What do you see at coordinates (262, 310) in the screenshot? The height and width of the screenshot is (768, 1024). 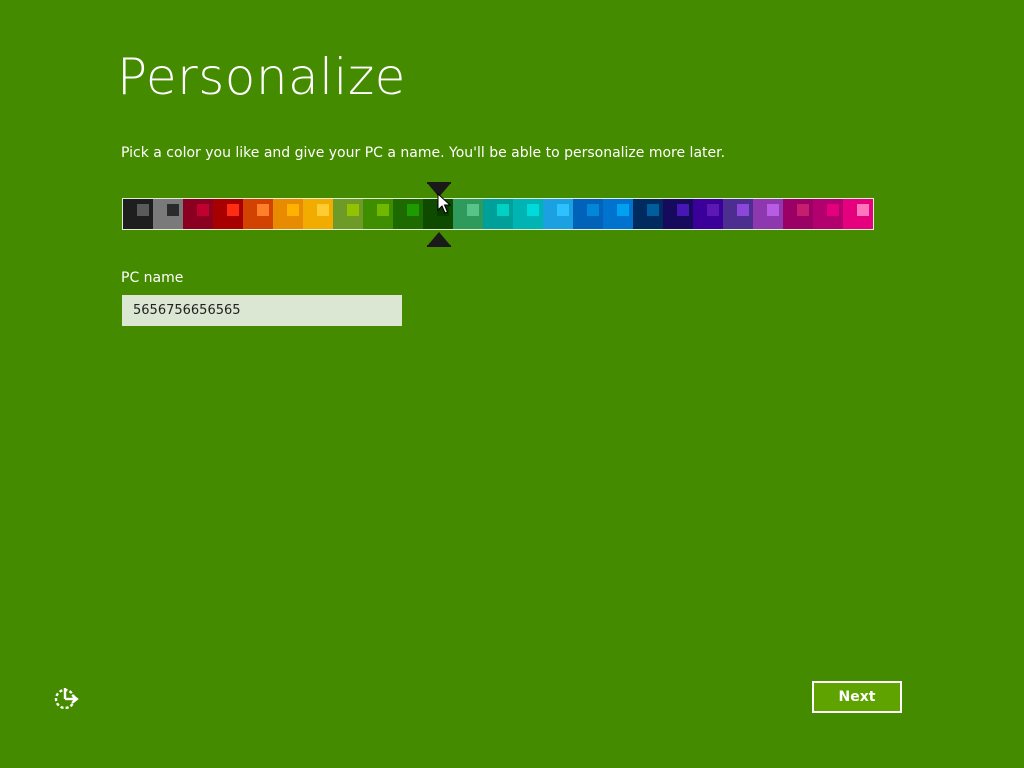 I see `pc-name-field` at bounding box center [262, 310].